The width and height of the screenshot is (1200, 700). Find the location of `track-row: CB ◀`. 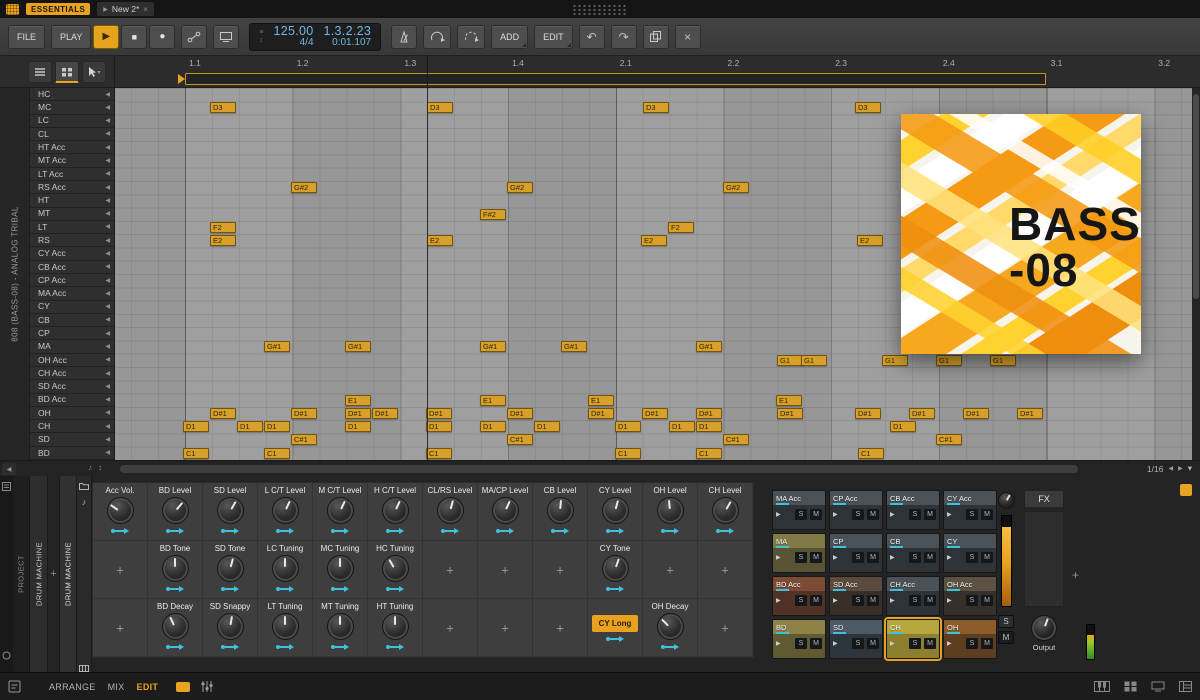

track-row: CB ◀ is located at coordinates (72, 321).